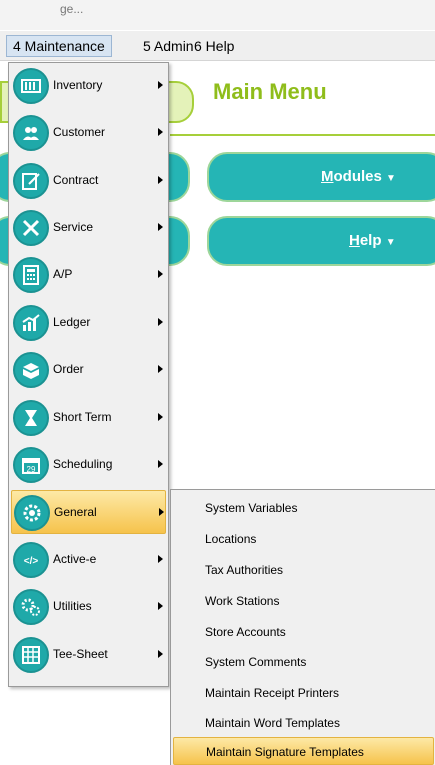  I want to click on menu-item-contract: Contract, so click(88, 181).